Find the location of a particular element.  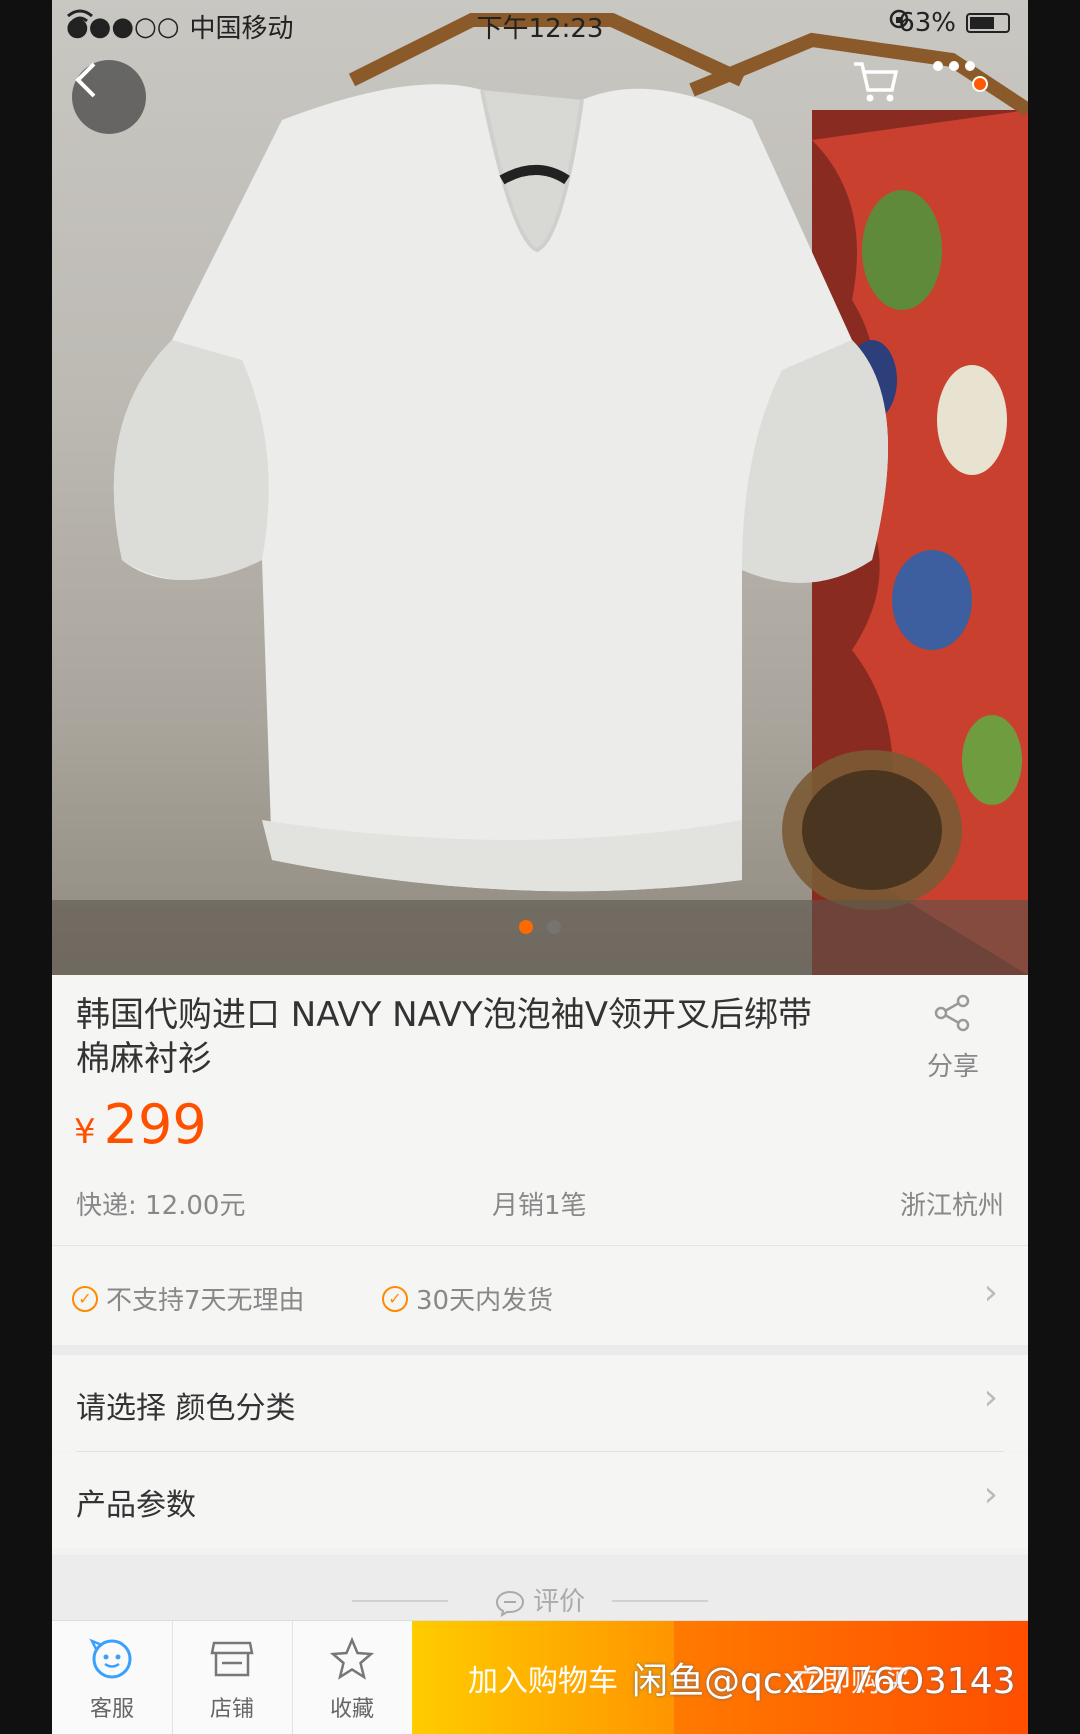

back-button is located at coordinates (109, 97).